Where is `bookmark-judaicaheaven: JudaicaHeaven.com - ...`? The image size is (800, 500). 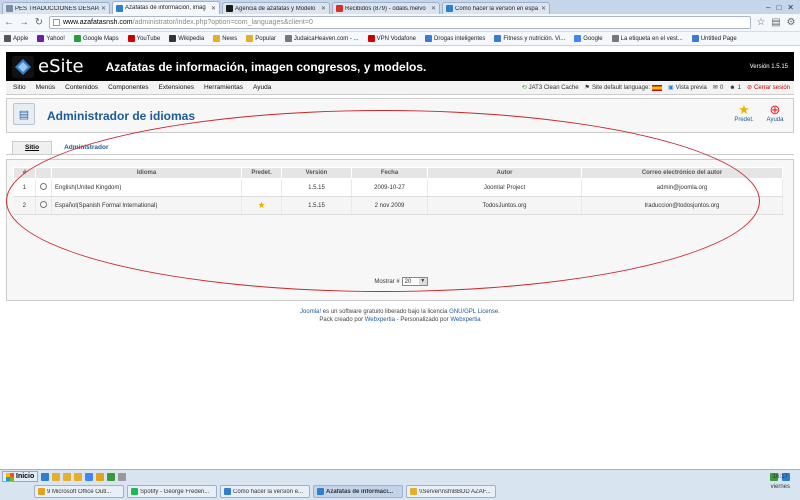 bookmark-judaicaheaven: JudaicaHeaven.com - ... is located at coordinates (321, 38).